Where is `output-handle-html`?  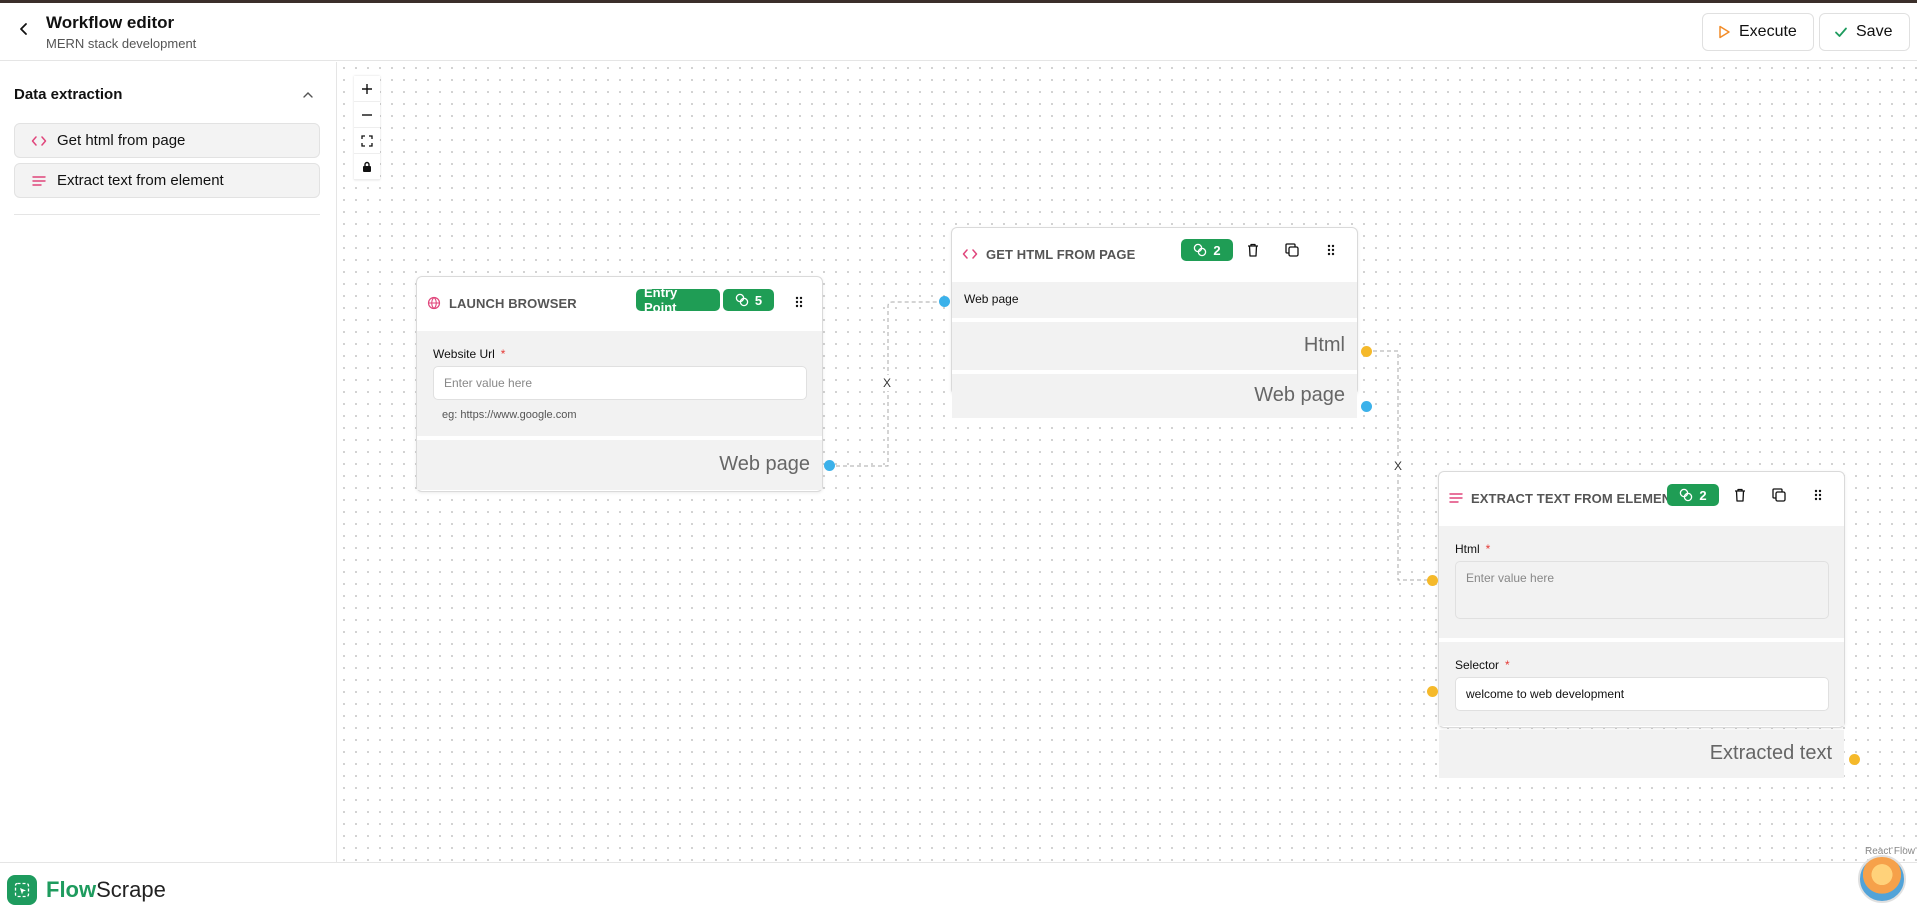
output-handle-html is located at coordinates (1366, 351).